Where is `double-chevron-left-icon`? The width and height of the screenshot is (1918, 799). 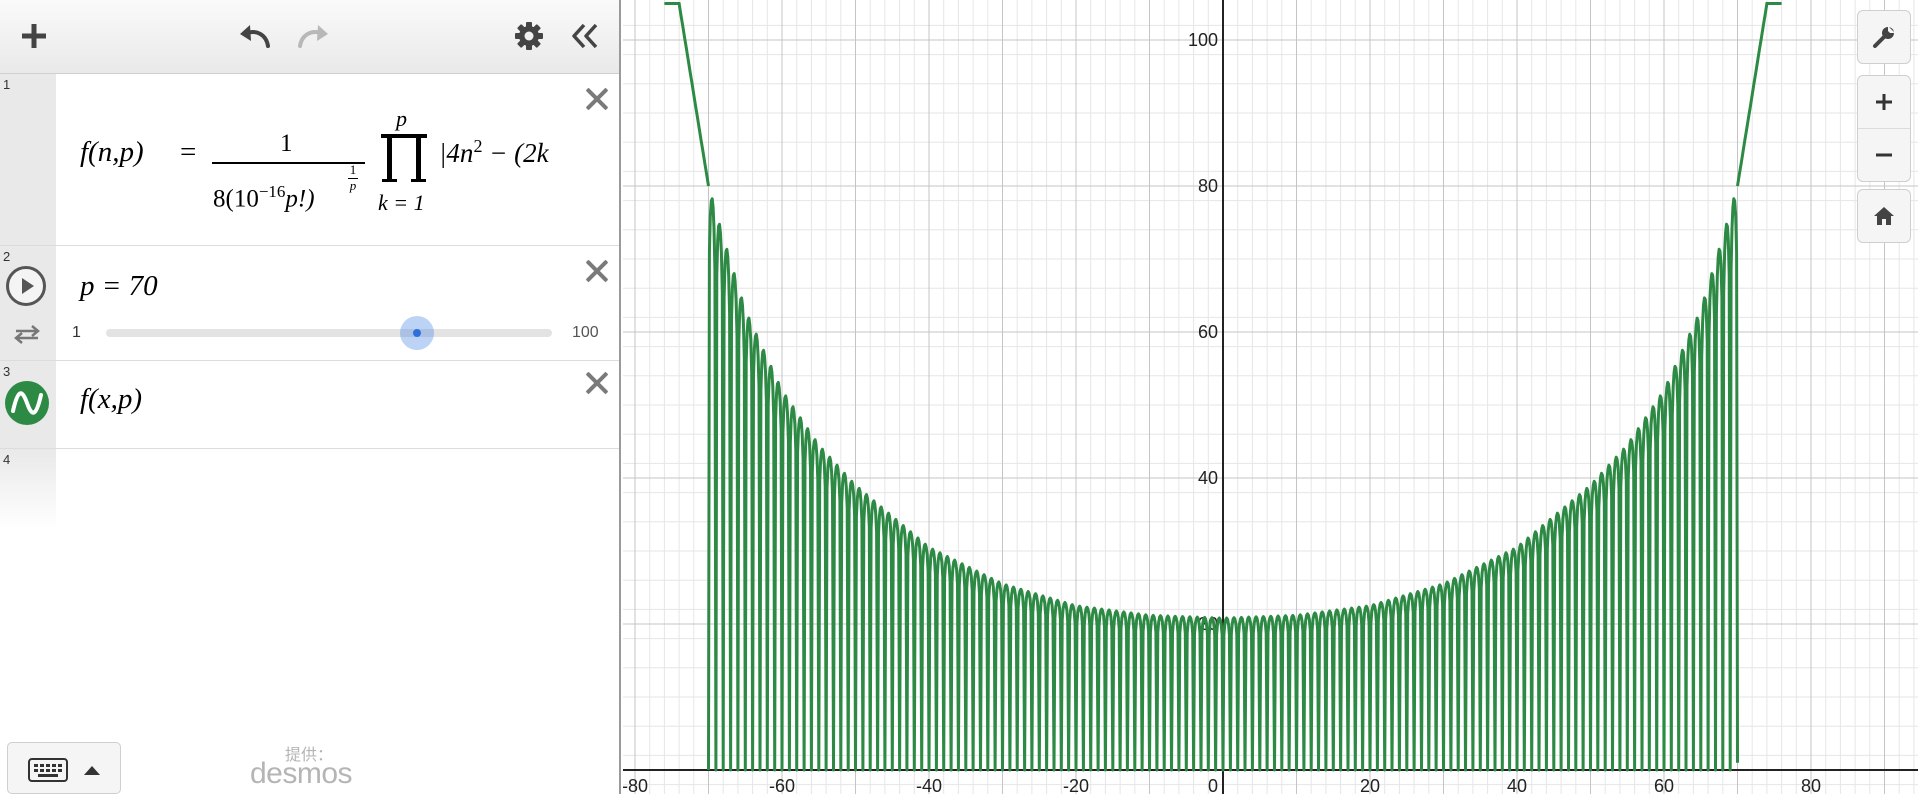
double-chevron-left-icon is located at coordinates (585, 36).